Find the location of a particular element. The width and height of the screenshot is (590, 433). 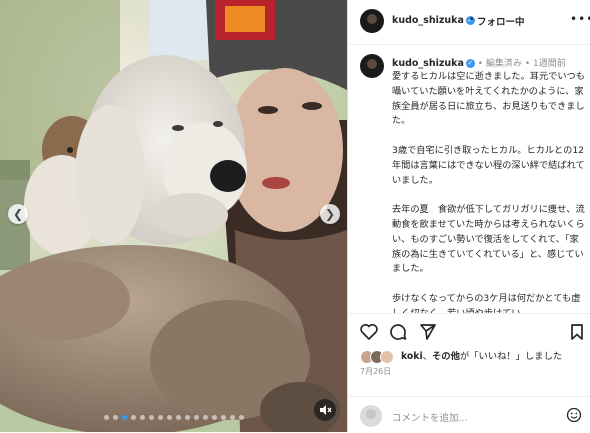

post-time-ago: 1週間前 is located at coordinates (549, 64).